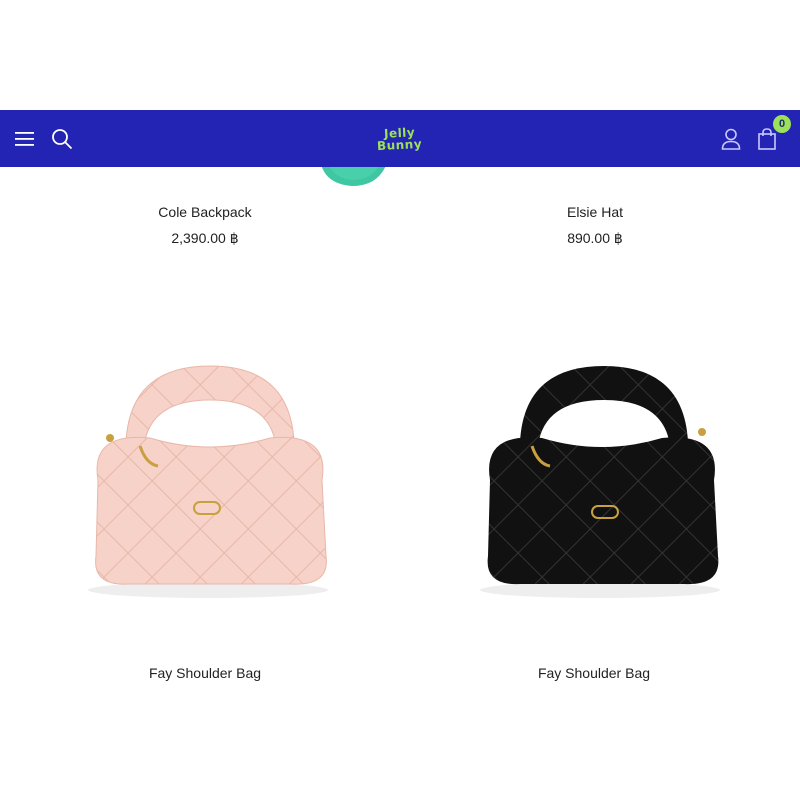 The height and width of the screenshot is (800, 800). I want to click on product-card-fay-shoulder-bag-pink: Fay Shoulder Bag, so click(205, 673).